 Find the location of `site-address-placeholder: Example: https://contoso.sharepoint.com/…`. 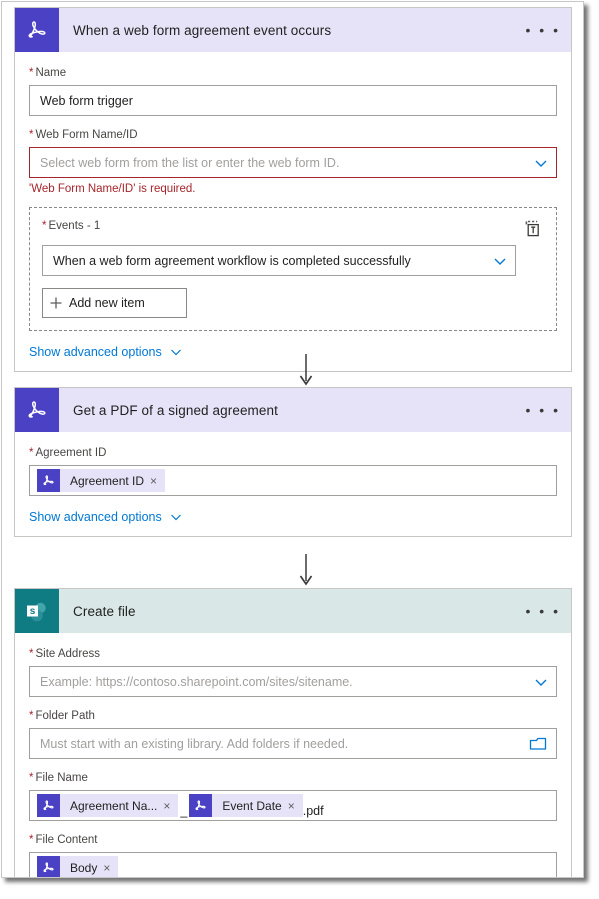

site-address-placeholder: Example: https://contoso.sharepoint.com/… is located at coordinates (196, 681).